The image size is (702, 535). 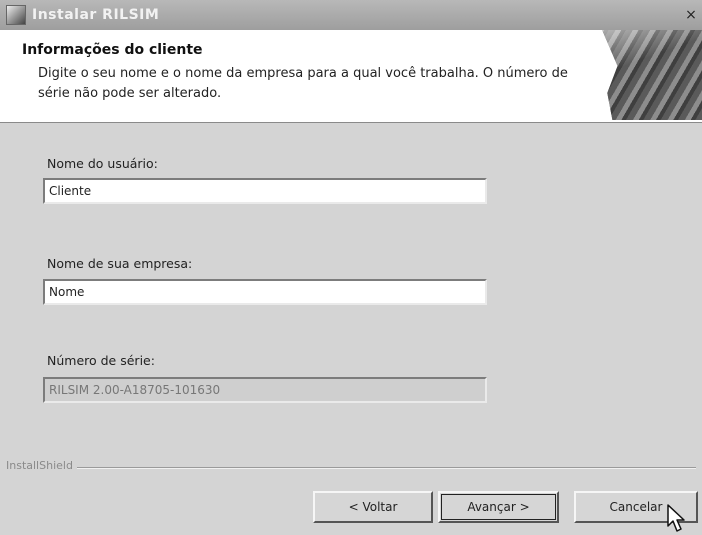 What do you see at coordinates (351, 468) in the screenshot?
I see `footer-divider` at bounding box center [351, 468].